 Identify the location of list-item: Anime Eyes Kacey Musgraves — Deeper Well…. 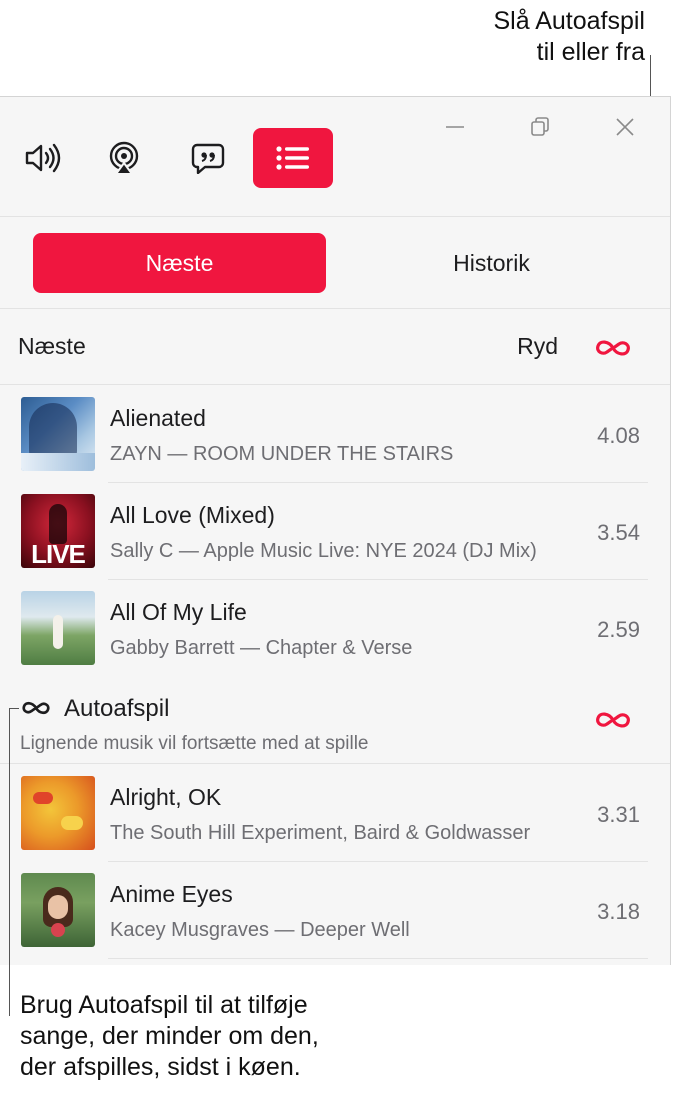
(335, 911).